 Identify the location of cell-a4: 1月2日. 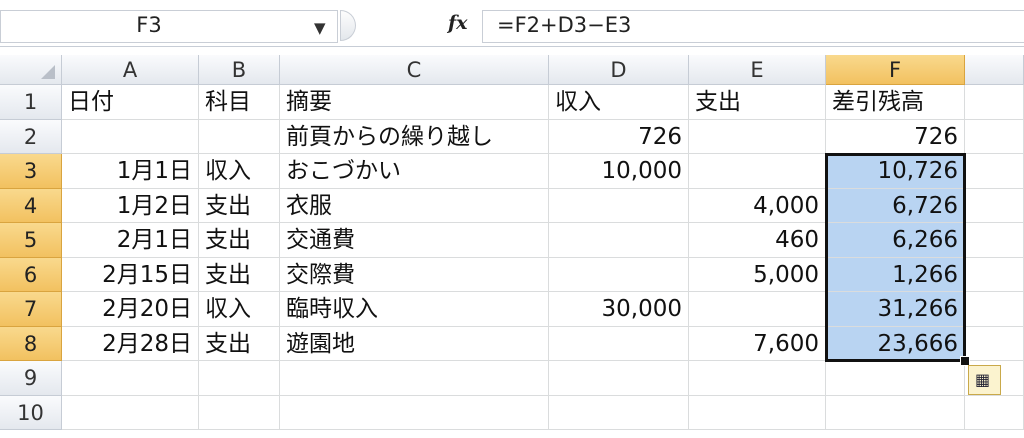
(130, 205).